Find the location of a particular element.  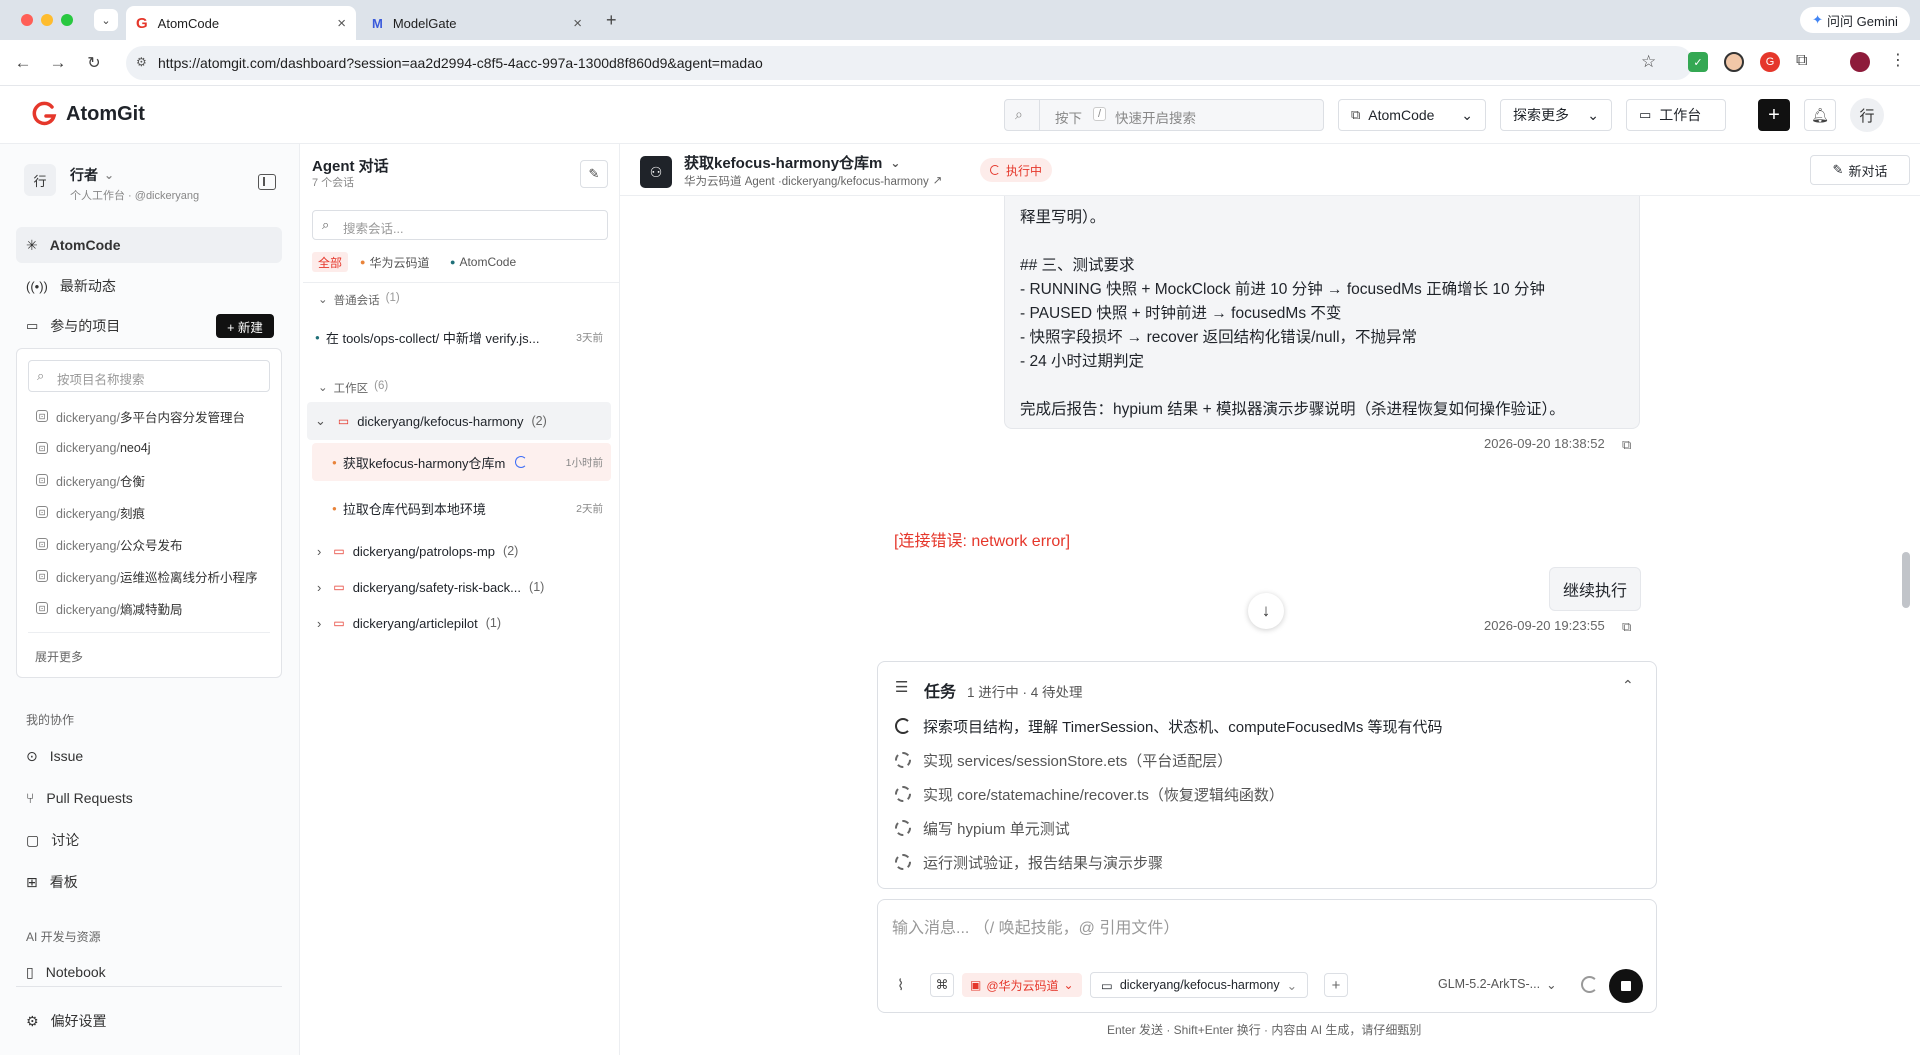

nav-board: ⊞ 看板 is located at coordinates (149, 882).